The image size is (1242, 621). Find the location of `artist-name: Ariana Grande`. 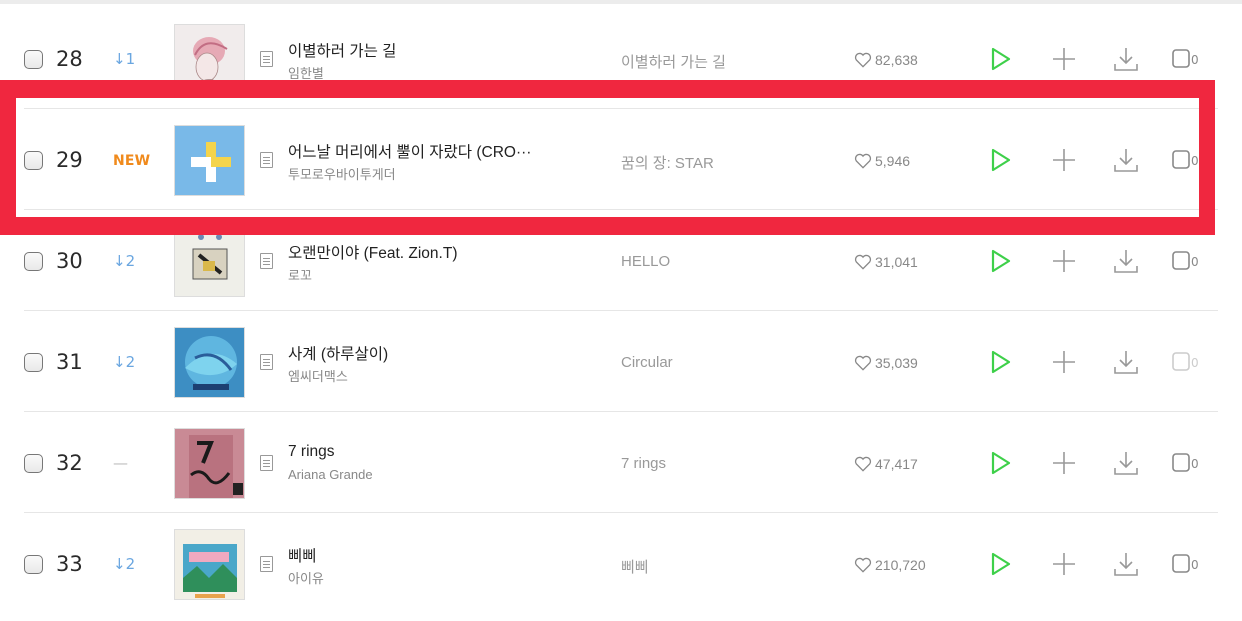

artist-name: Ariana Grande is located at coordinates (418, 474).